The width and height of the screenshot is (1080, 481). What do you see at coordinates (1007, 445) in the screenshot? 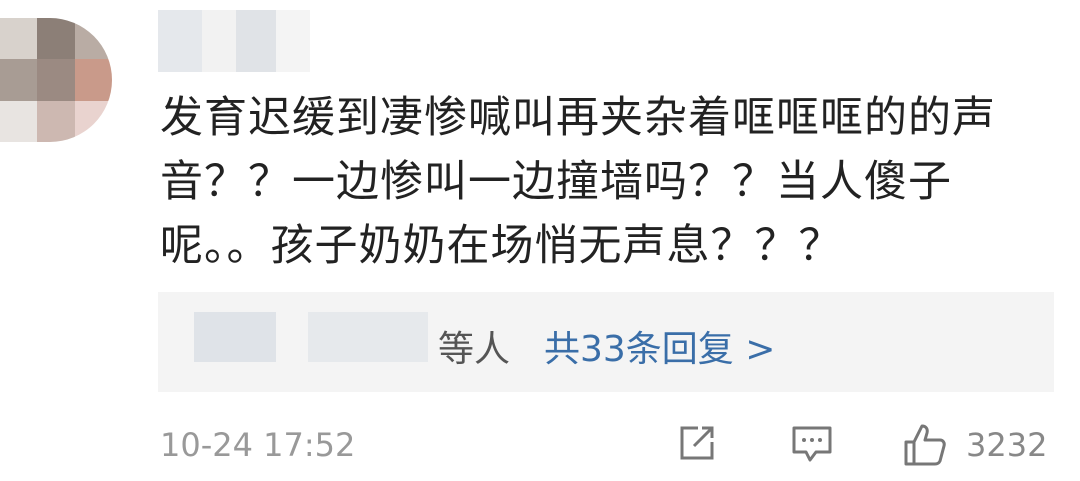
I see `like-count: 3232` at bounding box center [1007, 445].